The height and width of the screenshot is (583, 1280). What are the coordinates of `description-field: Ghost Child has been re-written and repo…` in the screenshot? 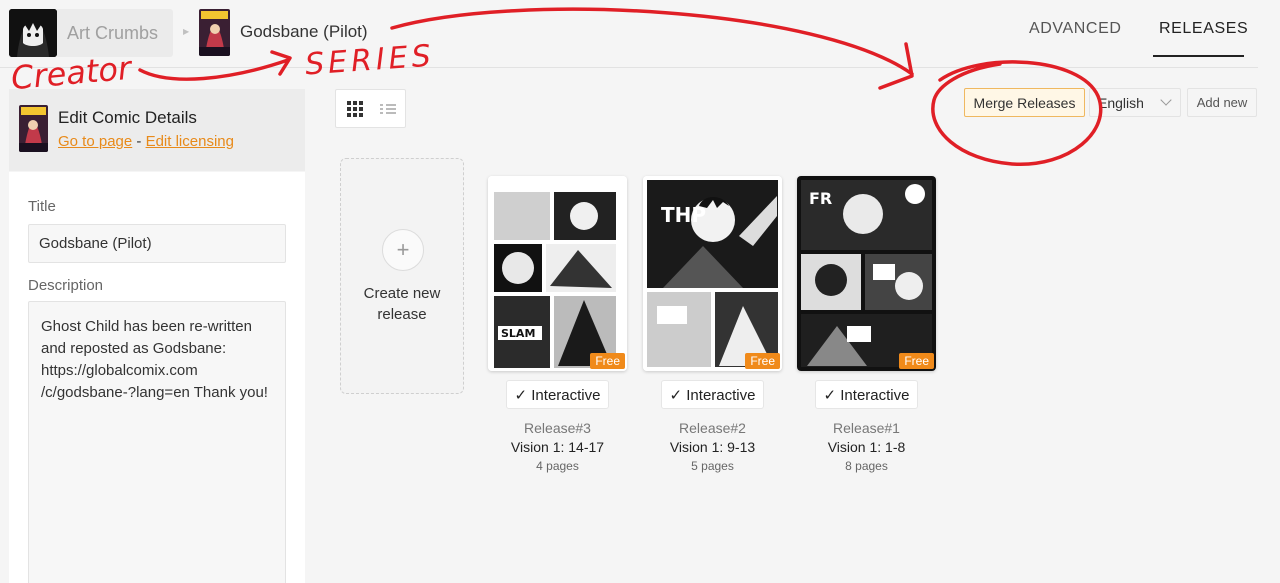 It's located at (157, 442).